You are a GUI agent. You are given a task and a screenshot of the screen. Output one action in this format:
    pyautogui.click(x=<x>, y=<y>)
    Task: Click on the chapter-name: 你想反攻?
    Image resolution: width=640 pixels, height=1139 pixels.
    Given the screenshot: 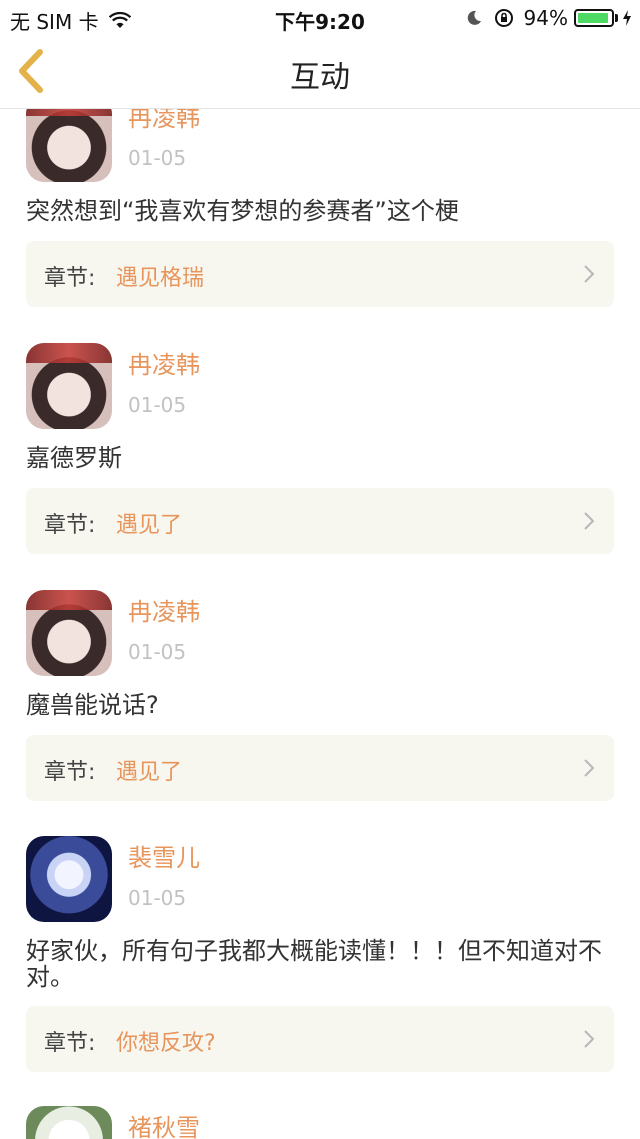 What is the action you would take?
    pyautogui.click(x=166, y=1043)
    